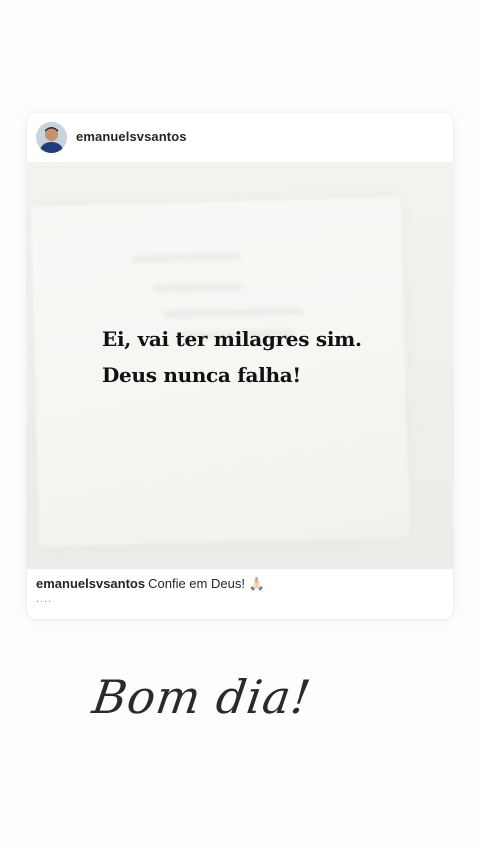 This screenshot has height=848, width=480. Describe the element at coordinates (232, 339) in the screenshot. I see `quote-line-1: Ei, vai ter milagres sim.` at that location.